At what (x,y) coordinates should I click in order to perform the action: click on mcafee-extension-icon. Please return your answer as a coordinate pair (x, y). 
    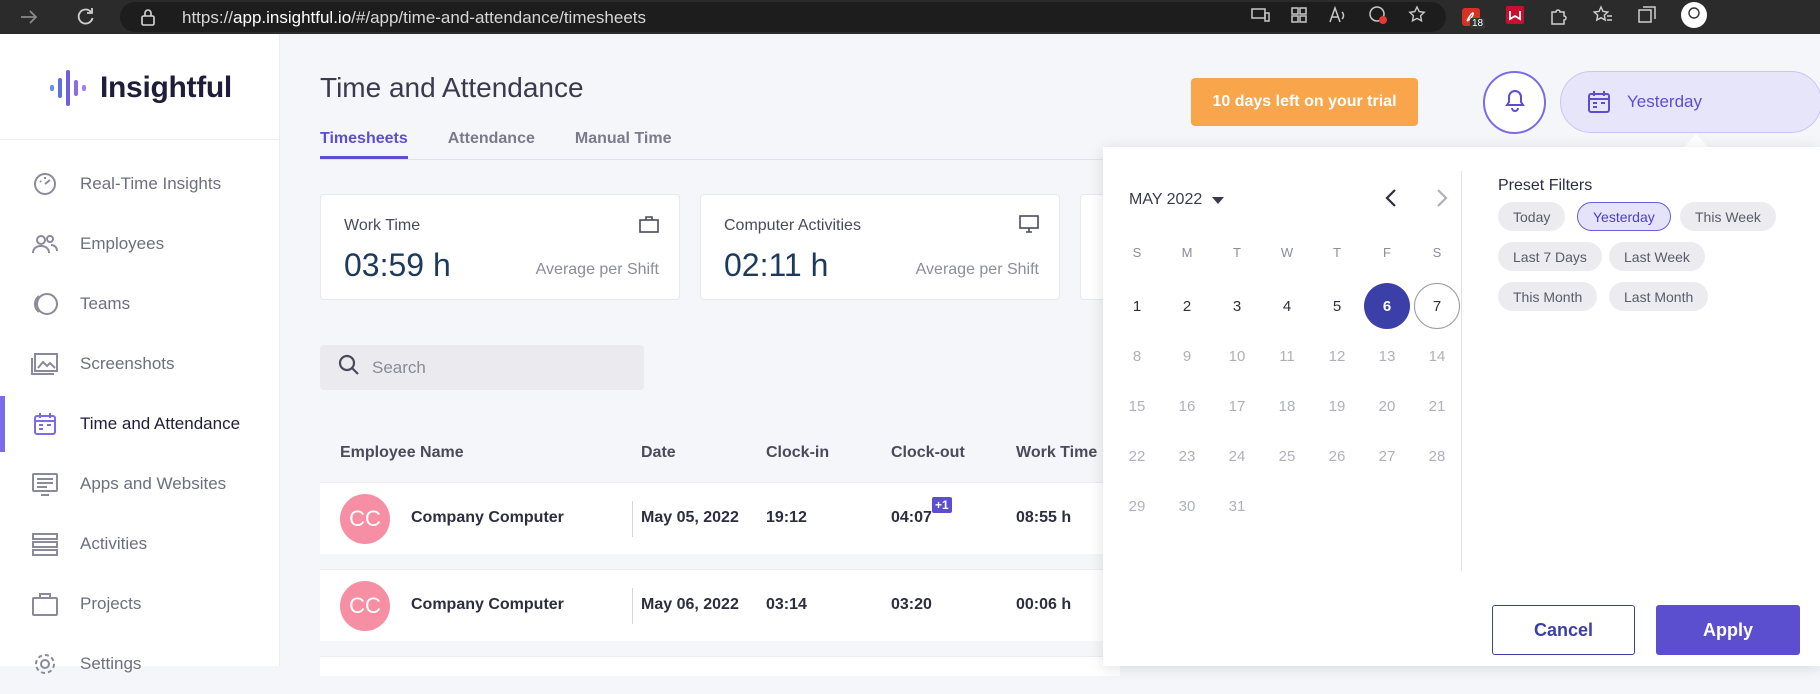
    Looking at the image, I should click on (1515, 17).